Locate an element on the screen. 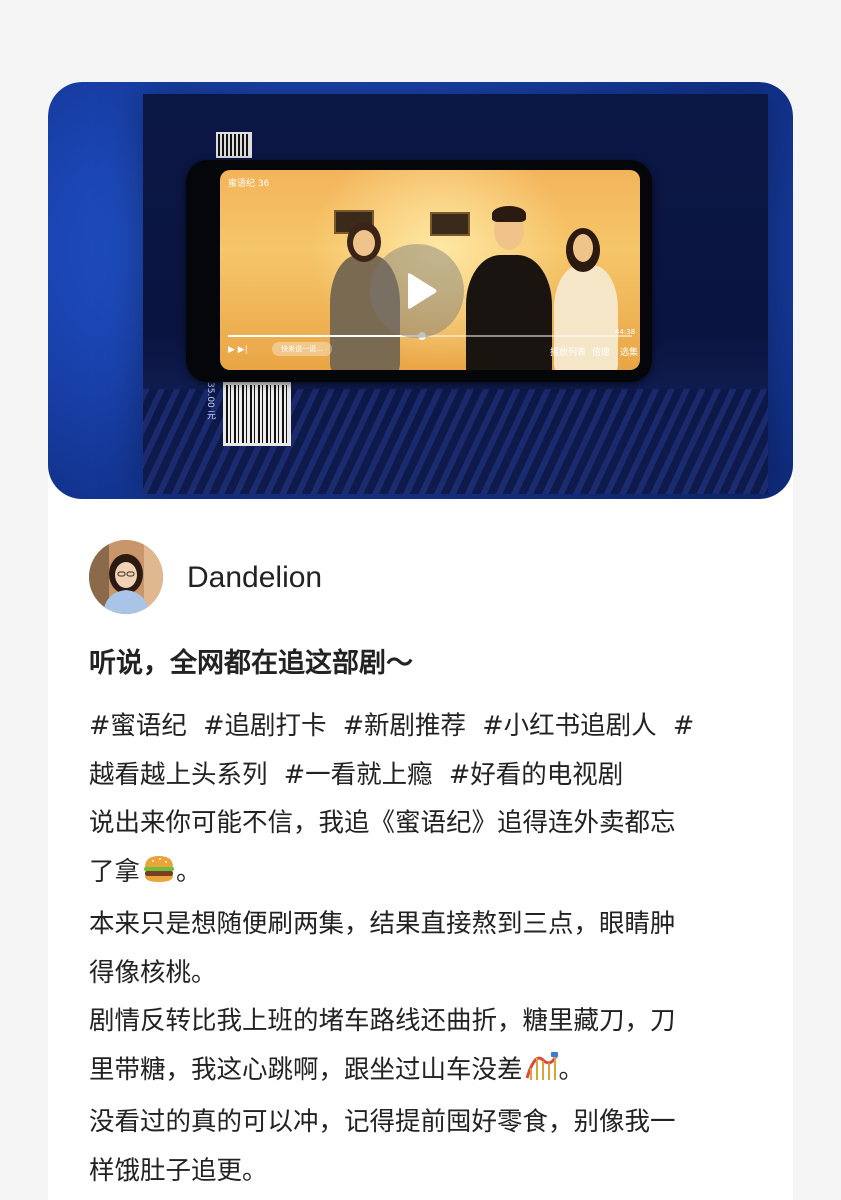 This screenshot has width=841, height=1200. play-icon is located at coordinates (422, 291).